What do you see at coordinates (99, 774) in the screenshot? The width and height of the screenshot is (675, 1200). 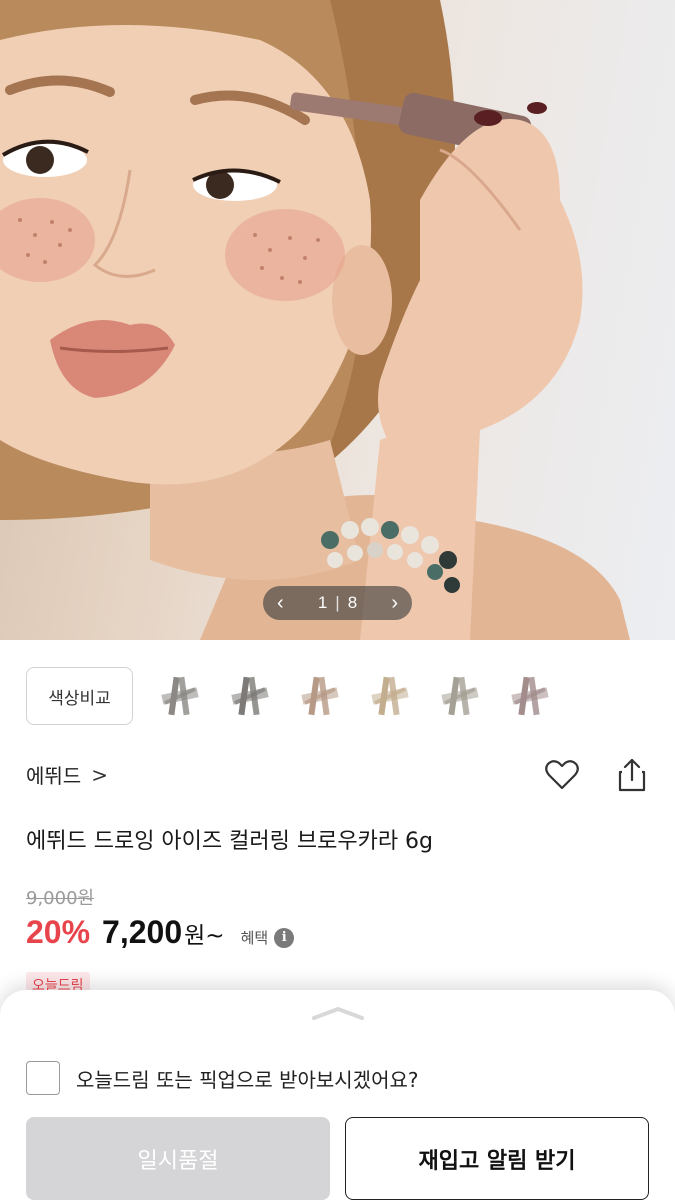 I see `chevron-right-icon: >` at bounding box center [99, 774].